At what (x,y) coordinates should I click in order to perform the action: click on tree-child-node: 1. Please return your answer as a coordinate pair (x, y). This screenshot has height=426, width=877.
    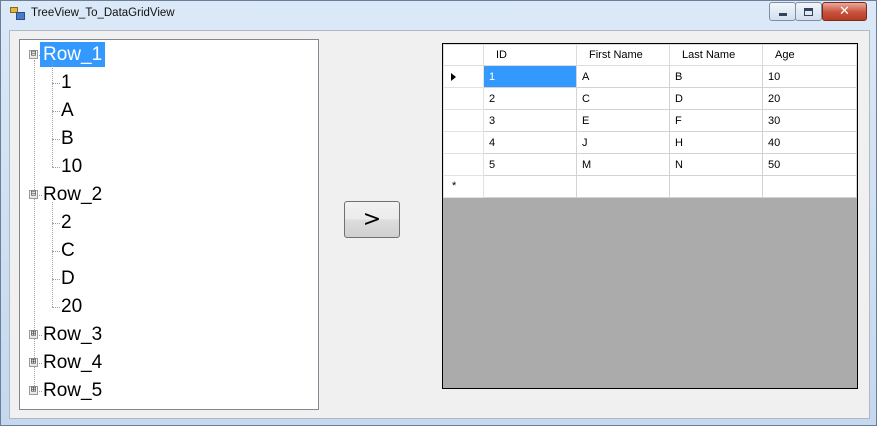
    Looking at the image, I should click on (165, 83).